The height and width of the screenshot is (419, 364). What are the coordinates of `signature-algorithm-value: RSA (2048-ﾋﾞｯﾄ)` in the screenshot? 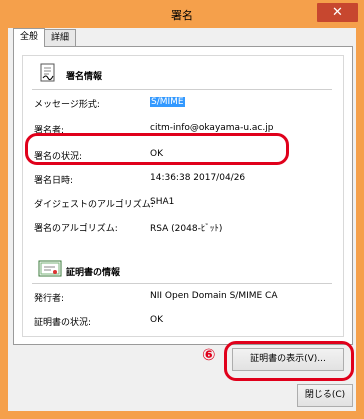 It's located at (186, 227).